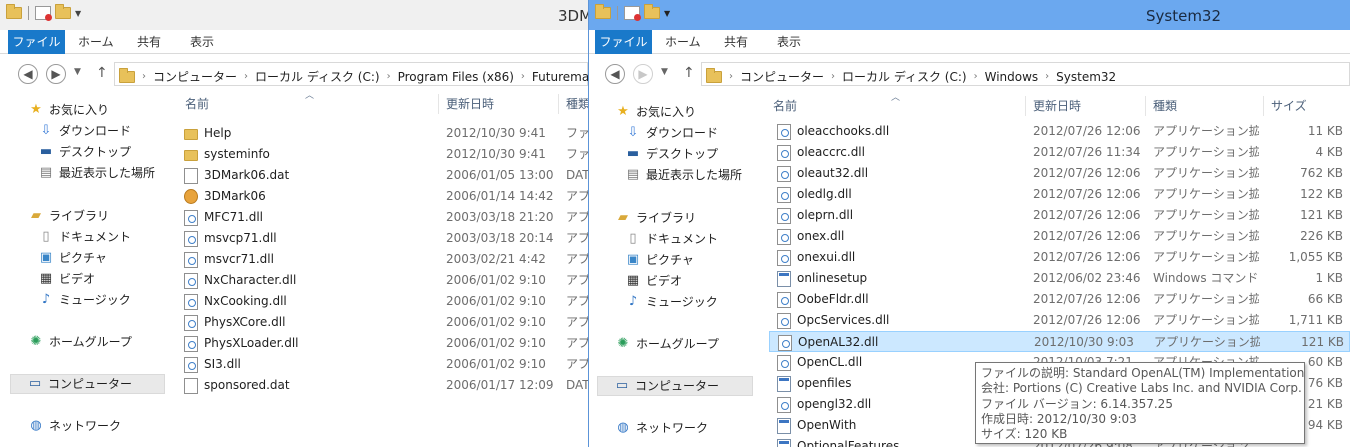 This screenshot has height=447, width=1350. I want to click on title-bar: ▼ 3DM, so click(294, 15).